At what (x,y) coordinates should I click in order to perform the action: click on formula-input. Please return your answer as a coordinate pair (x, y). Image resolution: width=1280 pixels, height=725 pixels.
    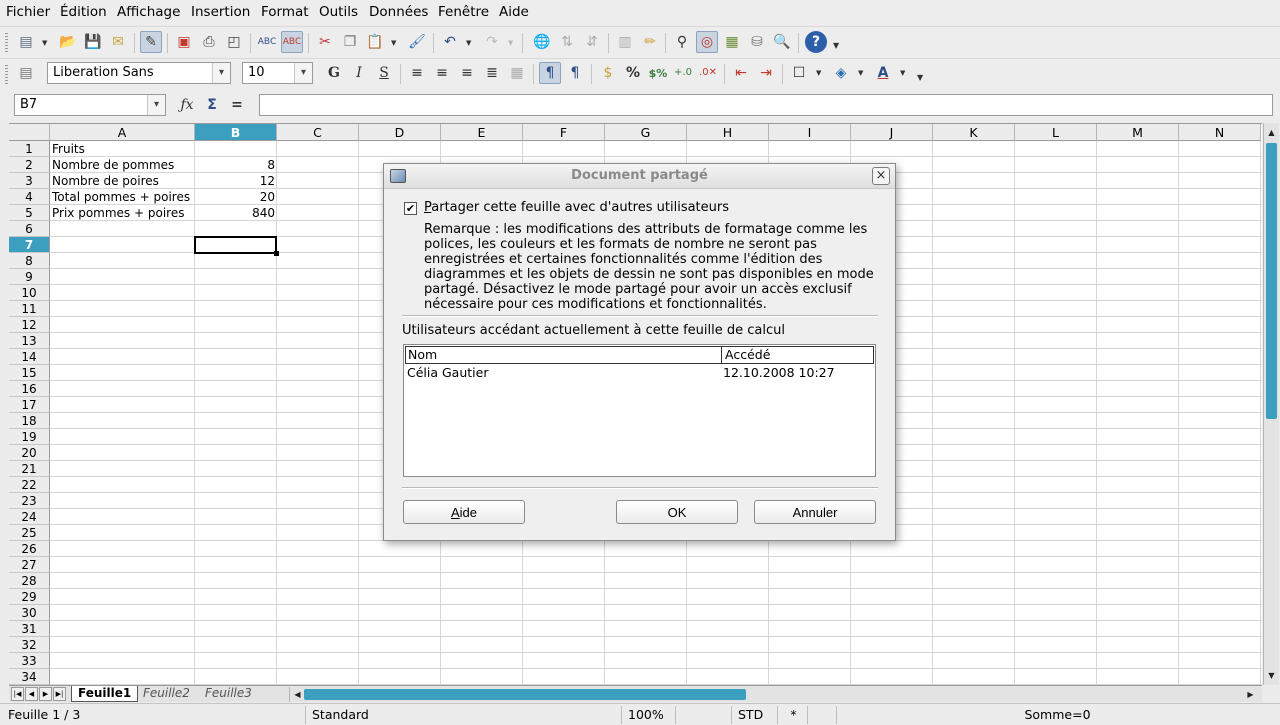
    Looking at the image, I should click on (766, 105).